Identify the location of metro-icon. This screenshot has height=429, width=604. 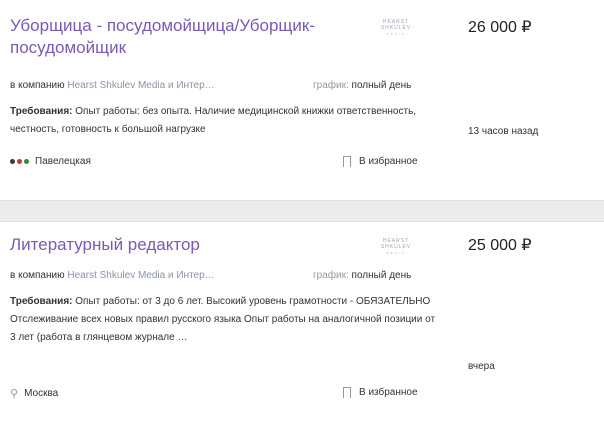
(19, 161).